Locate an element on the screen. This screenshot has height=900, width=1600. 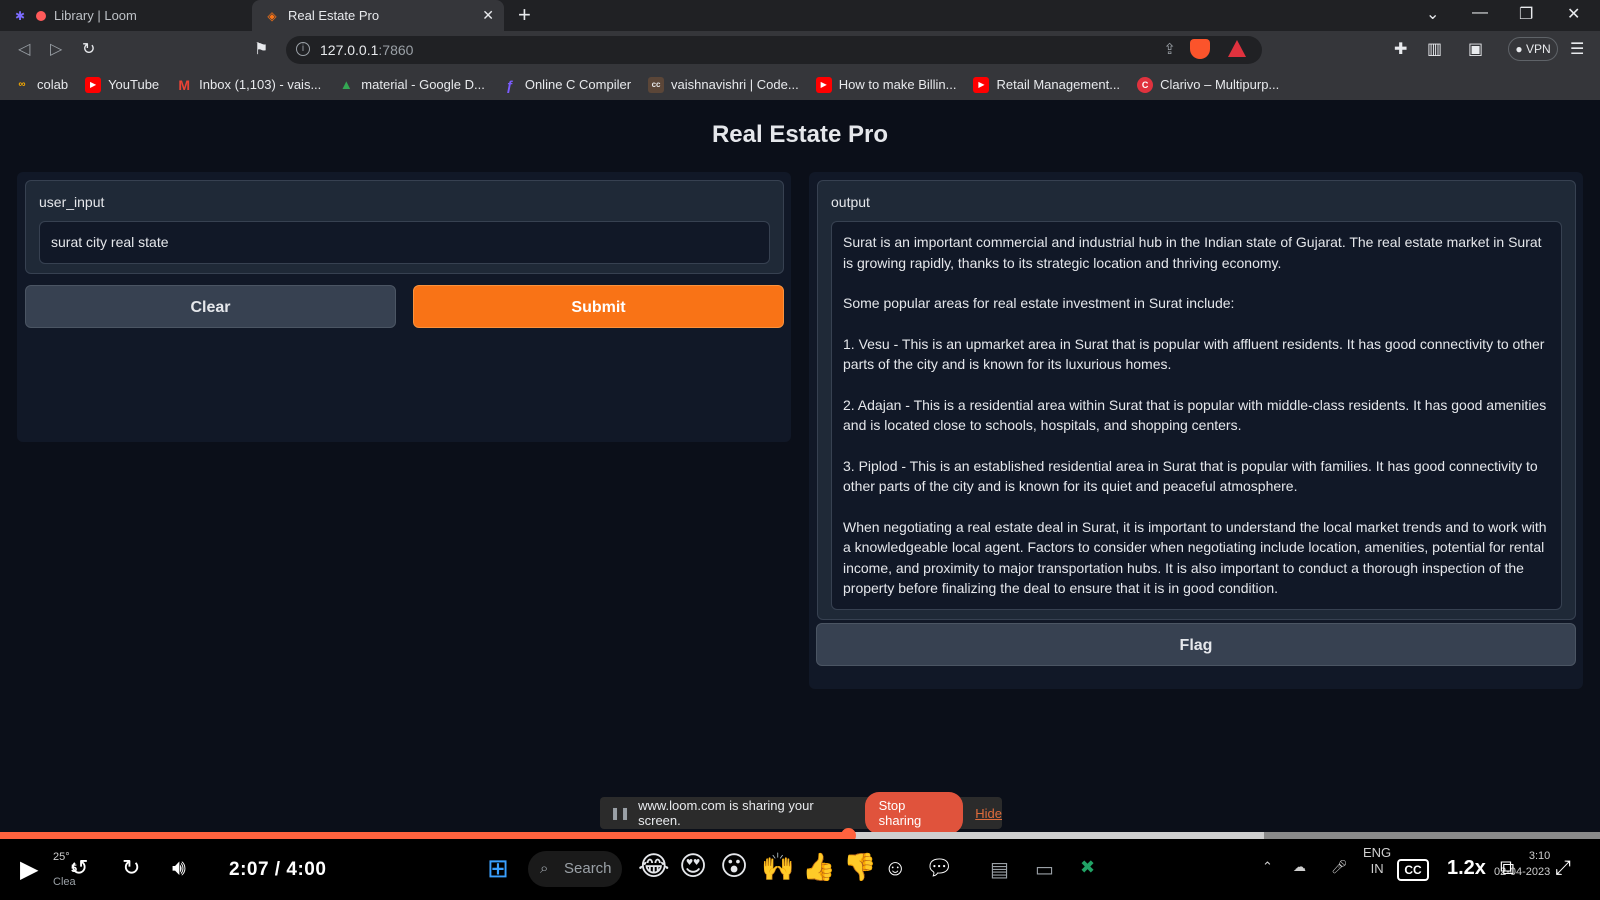
page-title: Real Estate Pro is located at coordinates (800, 134).